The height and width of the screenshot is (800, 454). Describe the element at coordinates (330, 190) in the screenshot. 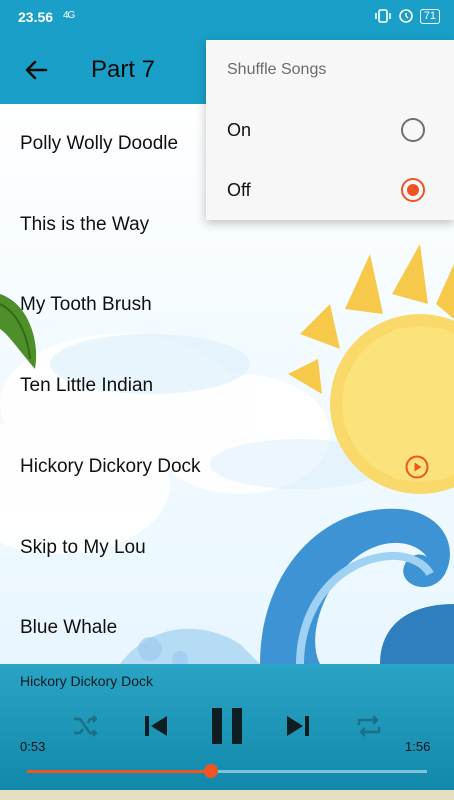

I see `shuffle-option-off: Off` at that location.